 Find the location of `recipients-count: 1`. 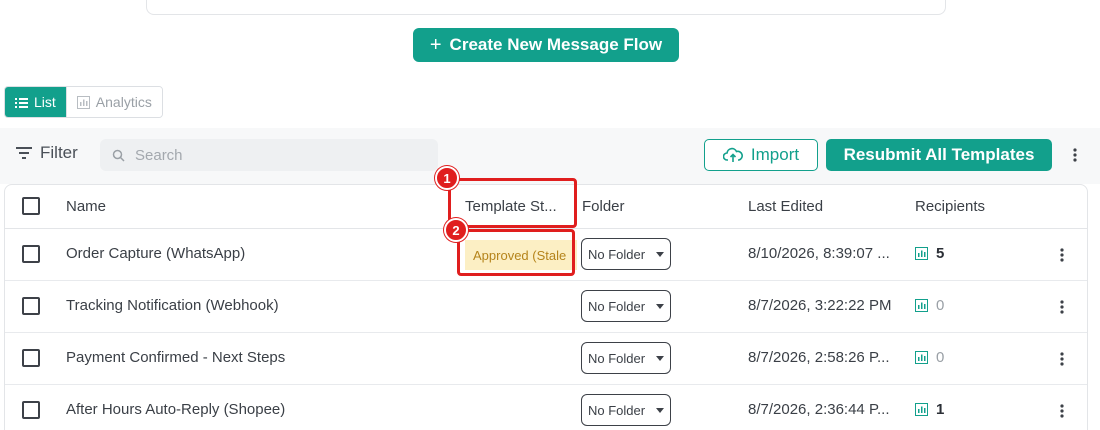

recipients-count: 1 is located at coordinates (929, 409).